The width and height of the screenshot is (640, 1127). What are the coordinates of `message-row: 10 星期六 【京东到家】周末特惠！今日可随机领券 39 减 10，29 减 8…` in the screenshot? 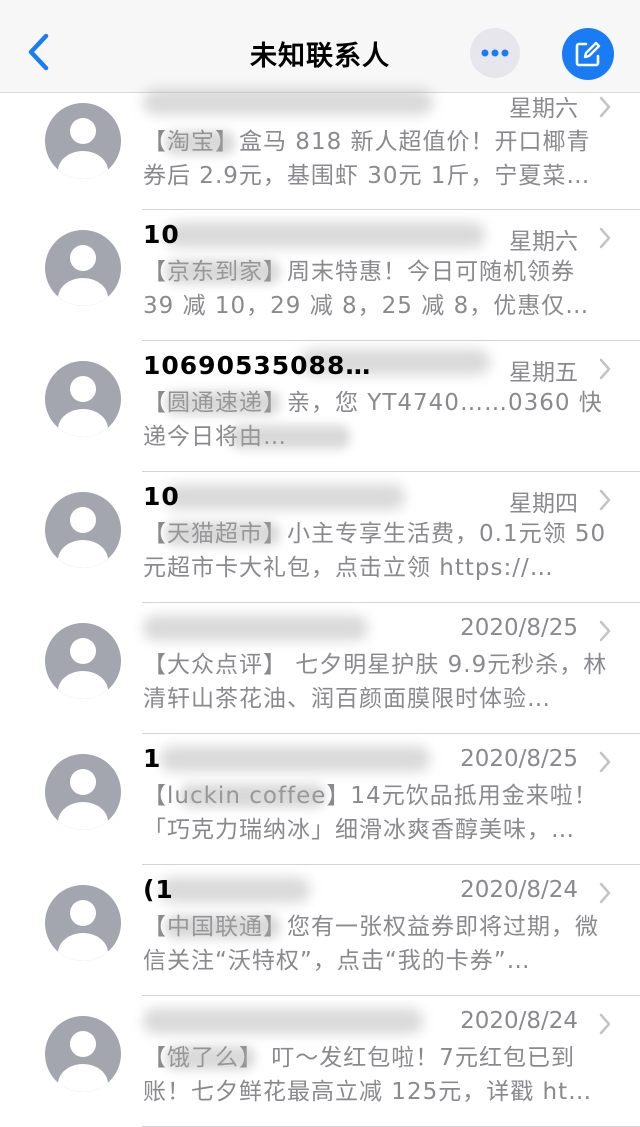 It's located at (320, 275).